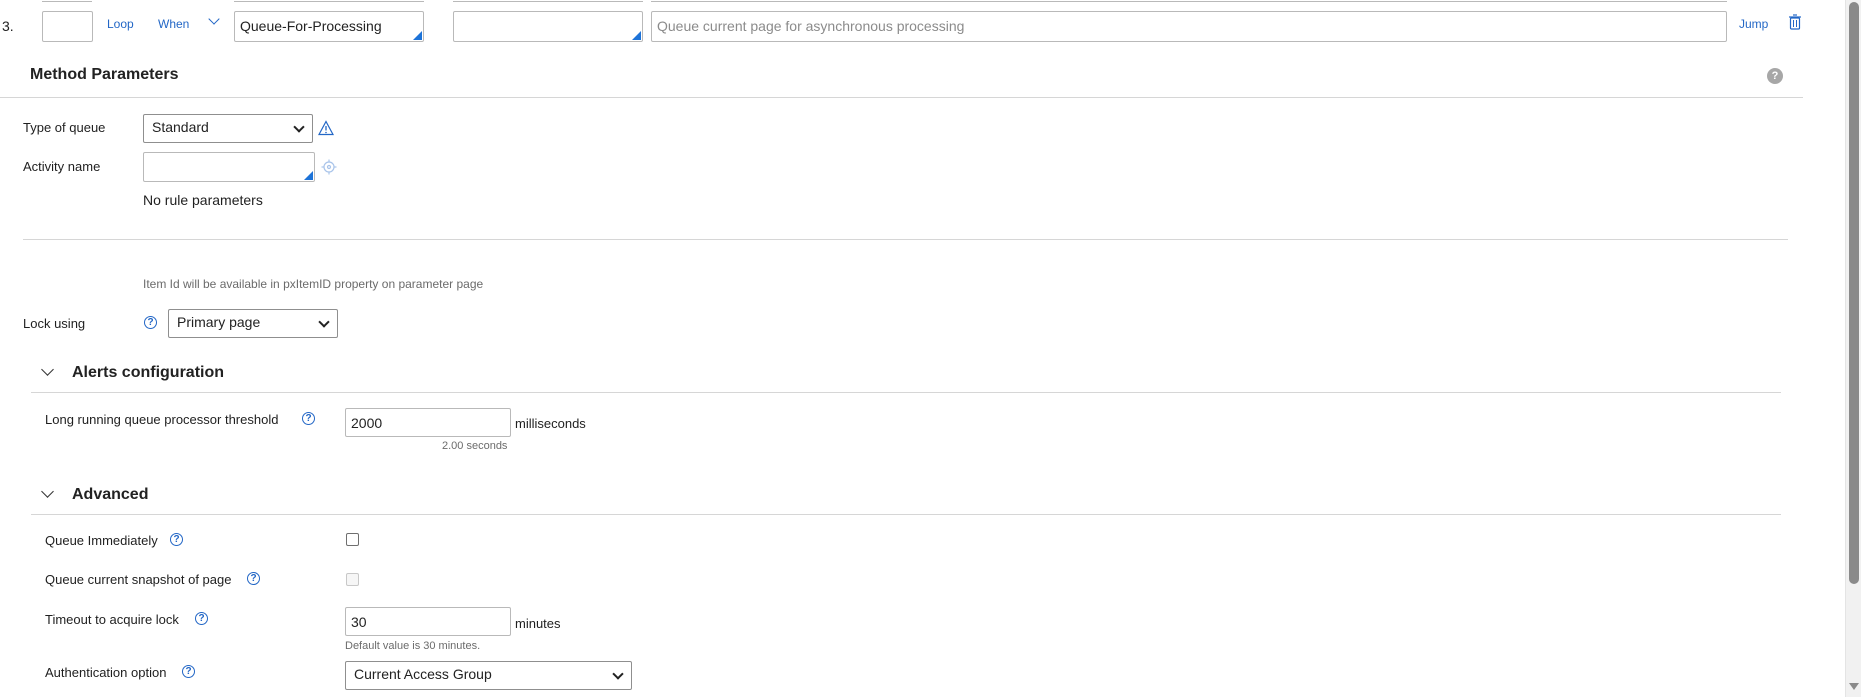 The height and width of the screenshot is (697, 1861). What do you see at coordinates (229, 167) in the screenshot?
I see `activity-name-input` at bounding box center [229, 167].